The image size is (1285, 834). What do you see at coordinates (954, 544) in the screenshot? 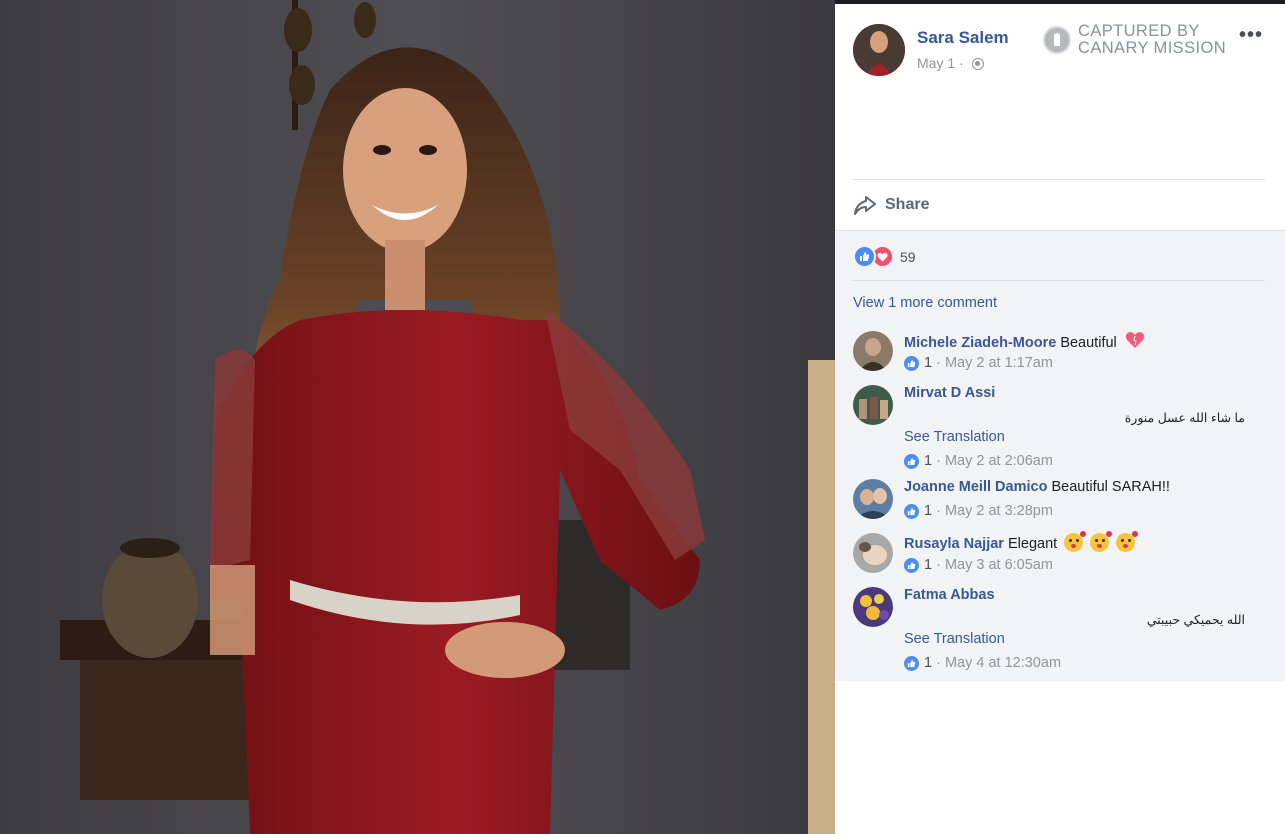
I see `commenter-name: Rusayla Najjar` at bounding box center [954, 544].